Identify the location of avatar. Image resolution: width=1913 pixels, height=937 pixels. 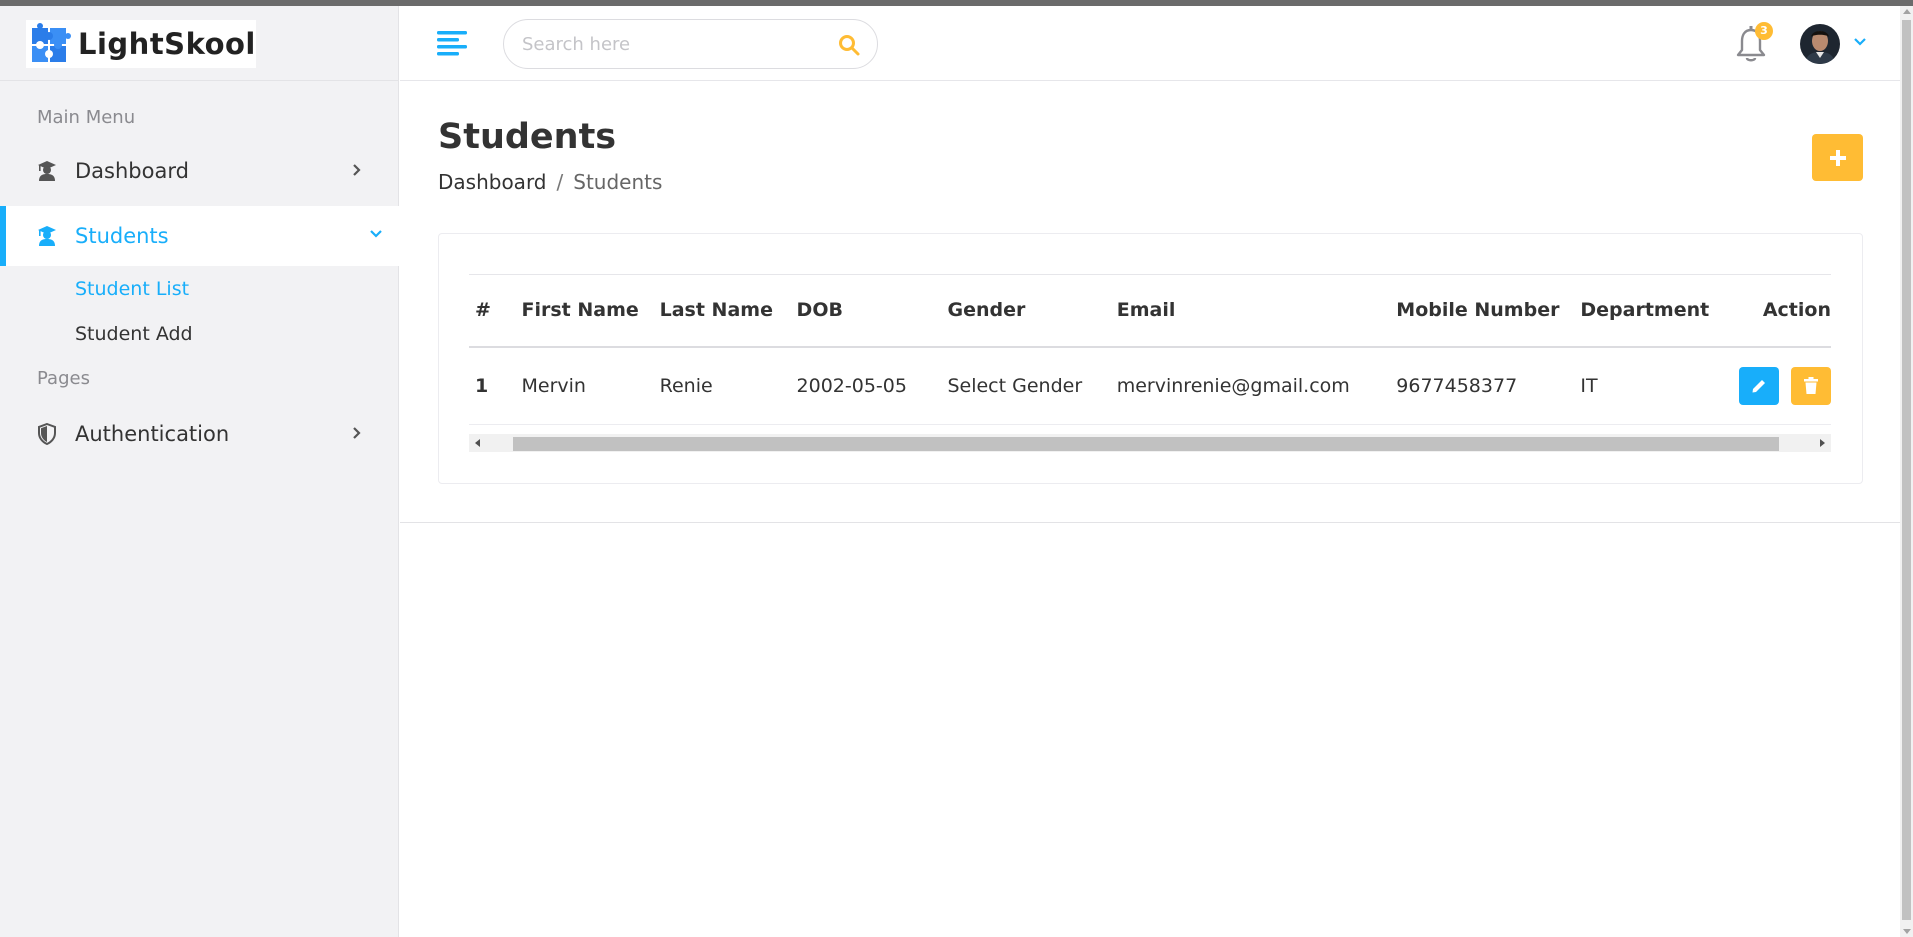
(1820, 44).